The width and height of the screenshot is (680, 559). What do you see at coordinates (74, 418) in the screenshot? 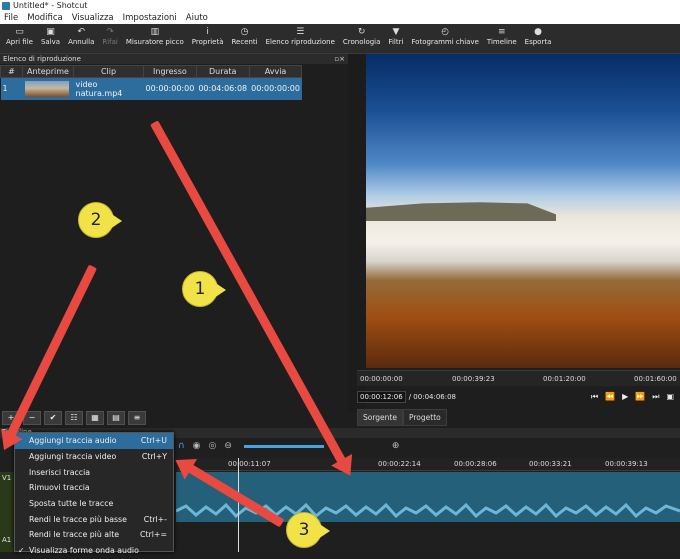
I see `details-view-icon: ☷` at bounding box center [74, 418].